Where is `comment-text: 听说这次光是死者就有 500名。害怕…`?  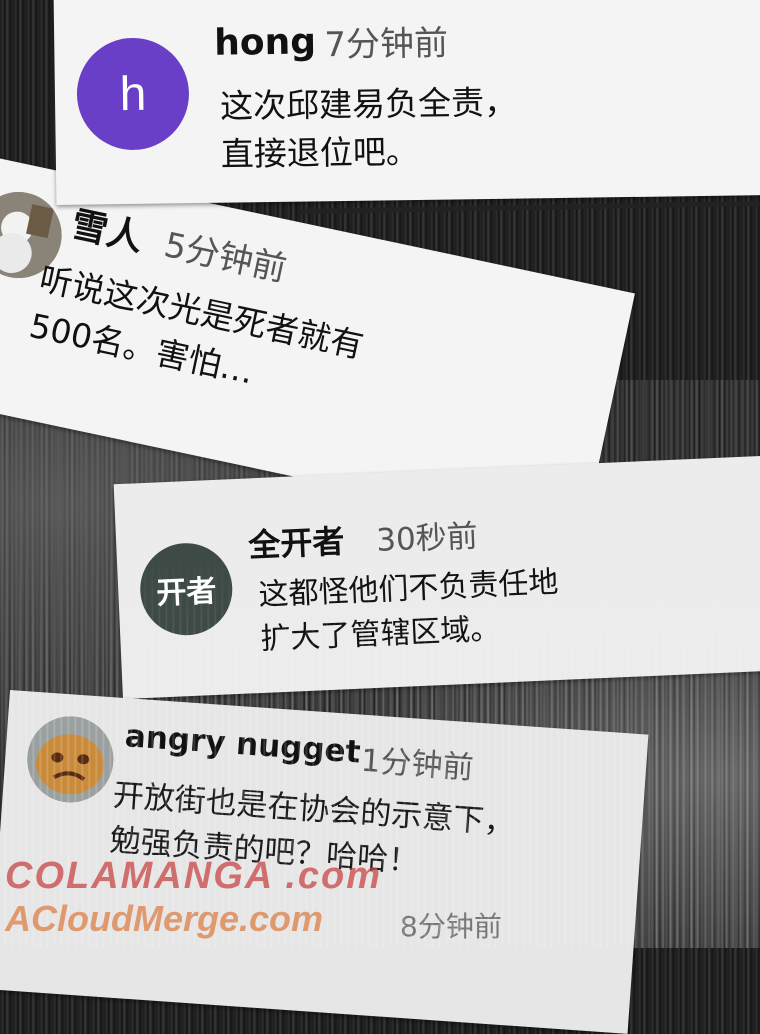 comment-text: 听说这次光是死者就有 500名。害怕… is located at coordinates (196, 325).